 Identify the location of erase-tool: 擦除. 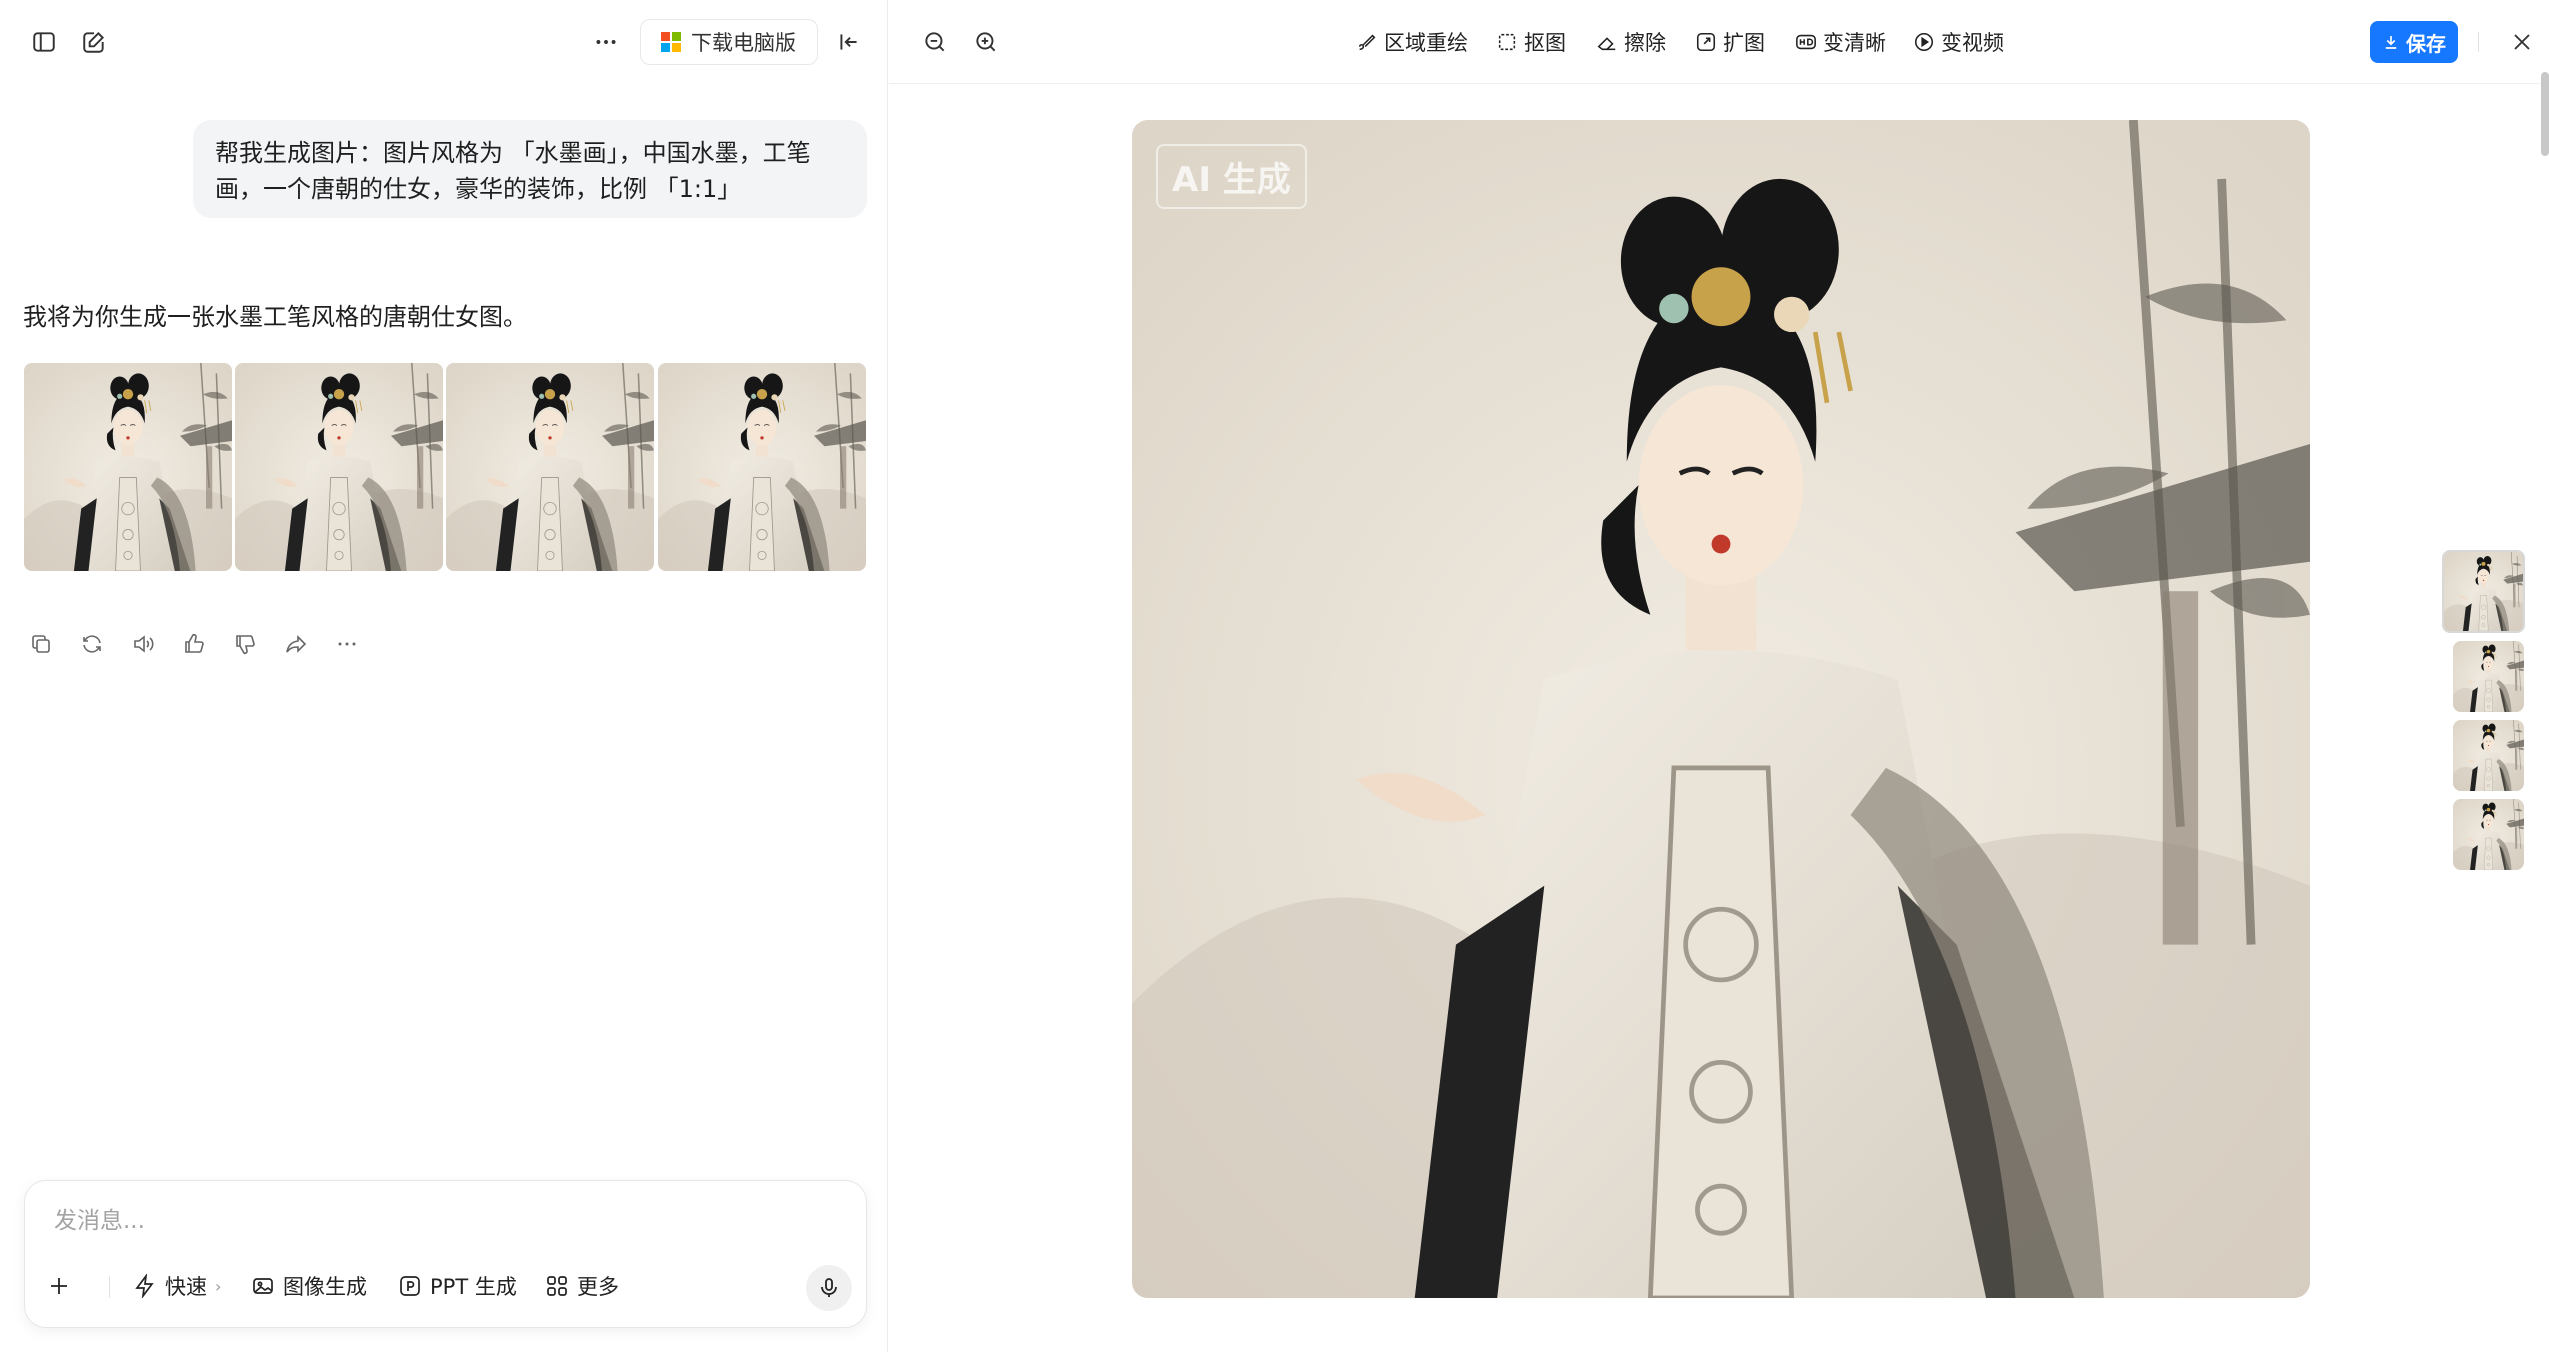
(1631, 42).